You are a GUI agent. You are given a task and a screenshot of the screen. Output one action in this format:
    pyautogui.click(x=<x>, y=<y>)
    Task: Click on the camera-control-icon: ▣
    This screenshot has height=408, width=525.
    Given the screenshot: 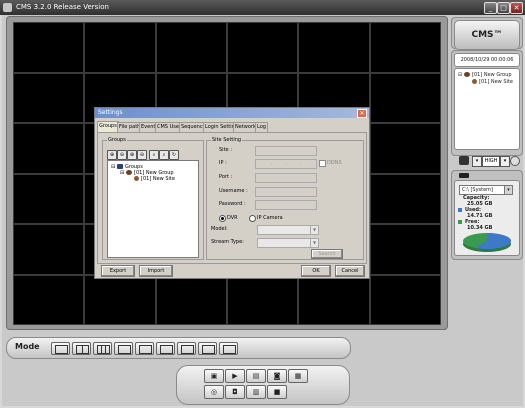 What is the action you would take?
    pyautogui.click(x=214, y=376)
    